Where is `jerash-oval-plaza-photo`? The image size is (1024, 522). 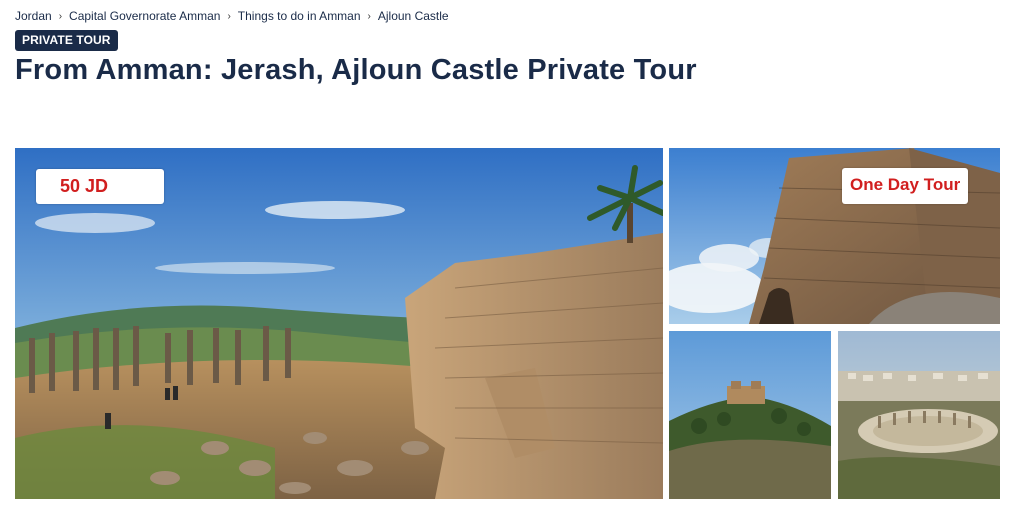
jerash-oval-plaza-photo is located at coordinates (919, 415).